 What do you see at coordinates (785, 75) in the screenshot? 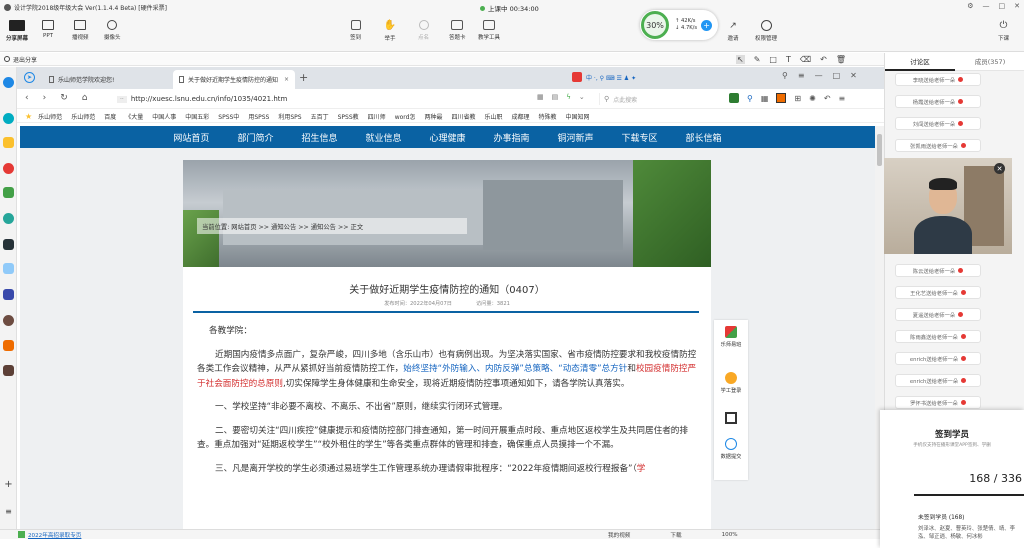
I see `pin-icon: ⚲` at bounding box center [785, 75].